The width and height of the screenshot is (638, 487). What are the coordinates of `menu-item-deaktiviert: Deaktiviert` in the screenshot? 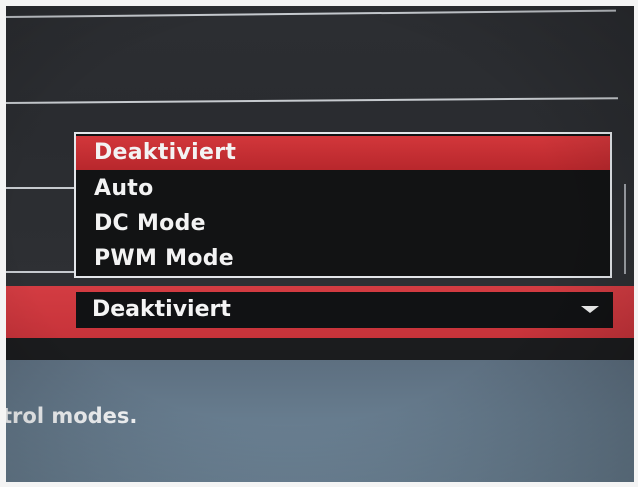 It's located at (343, 153).